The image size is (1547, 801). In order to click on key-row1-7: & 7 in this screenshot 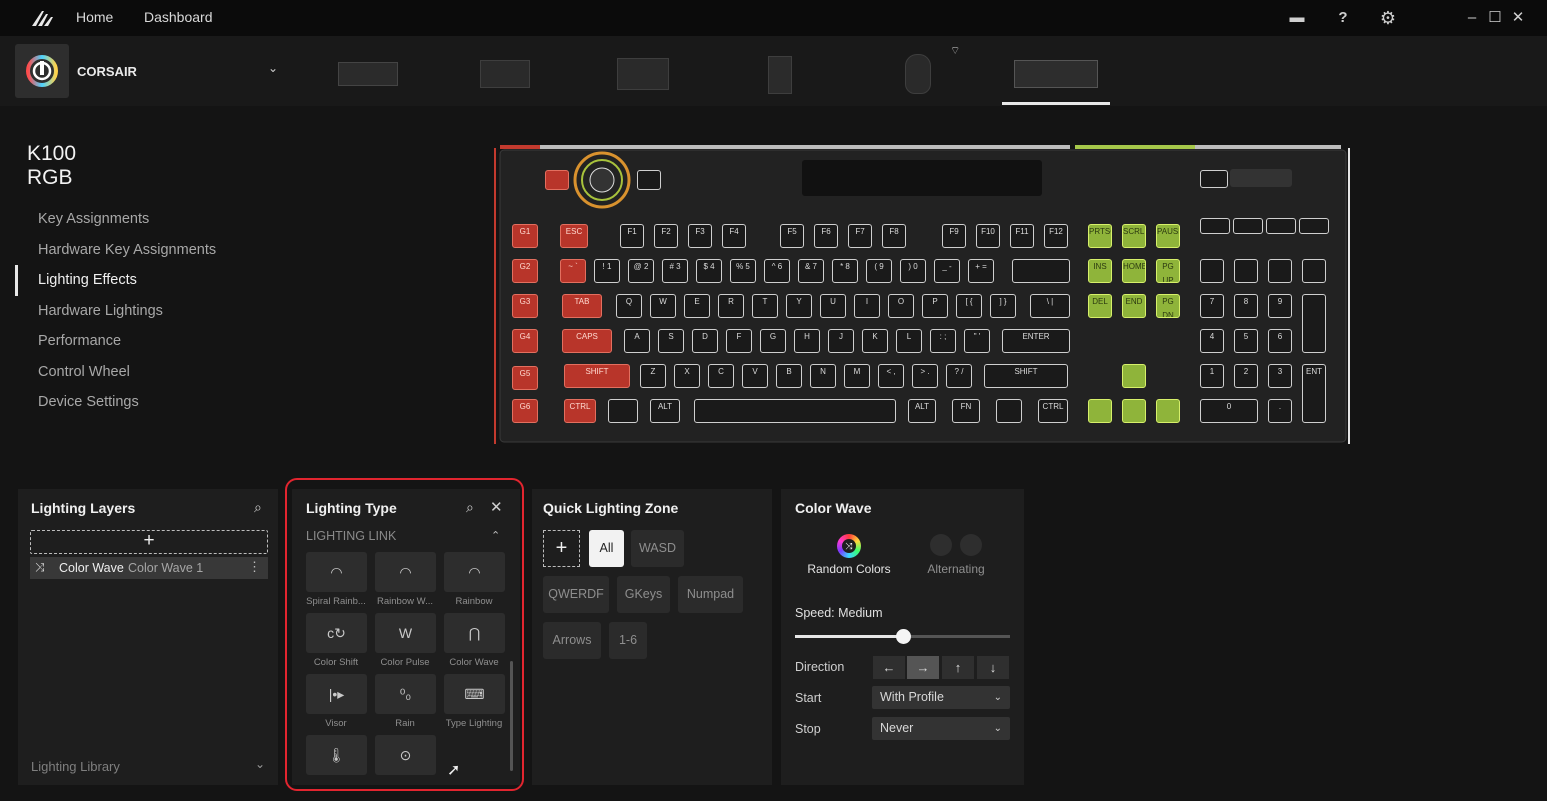, I will do `click(811, 271)`.